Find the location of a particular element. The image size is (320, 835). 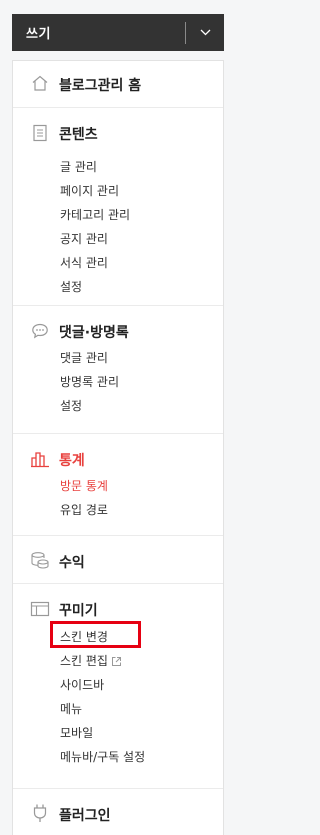

speech-bubble-icon is located at coordinates (40, 331).